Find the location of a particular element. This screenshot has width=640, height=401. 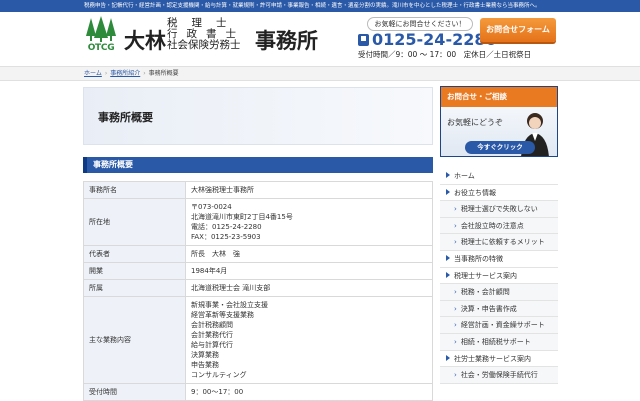

info-value-line: 決算業務 is located at coordinates (205, 355).